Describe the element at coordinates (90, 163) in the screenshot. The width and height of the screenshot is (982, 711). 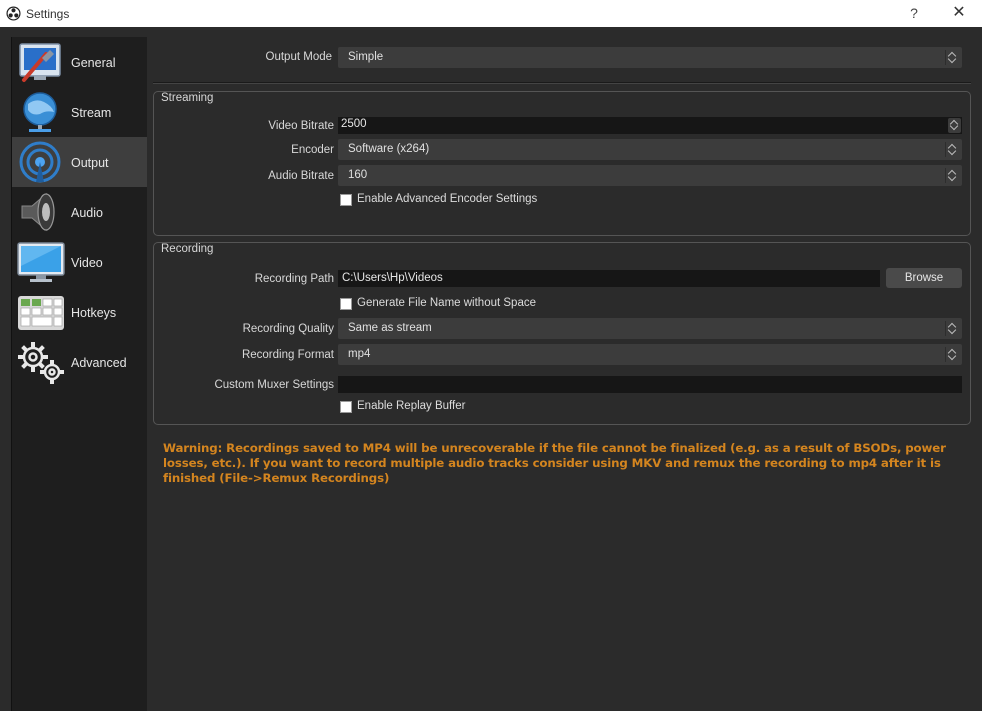
I see `sidebar-item-label: Output` at that location.